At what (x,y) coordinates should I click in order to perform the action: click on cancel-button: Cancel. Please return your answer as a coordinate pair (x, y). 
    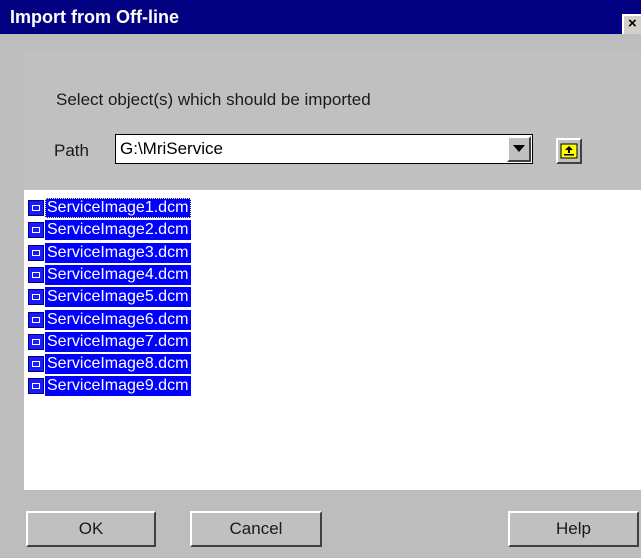
    Looking at the image, I should click on (256, 529).